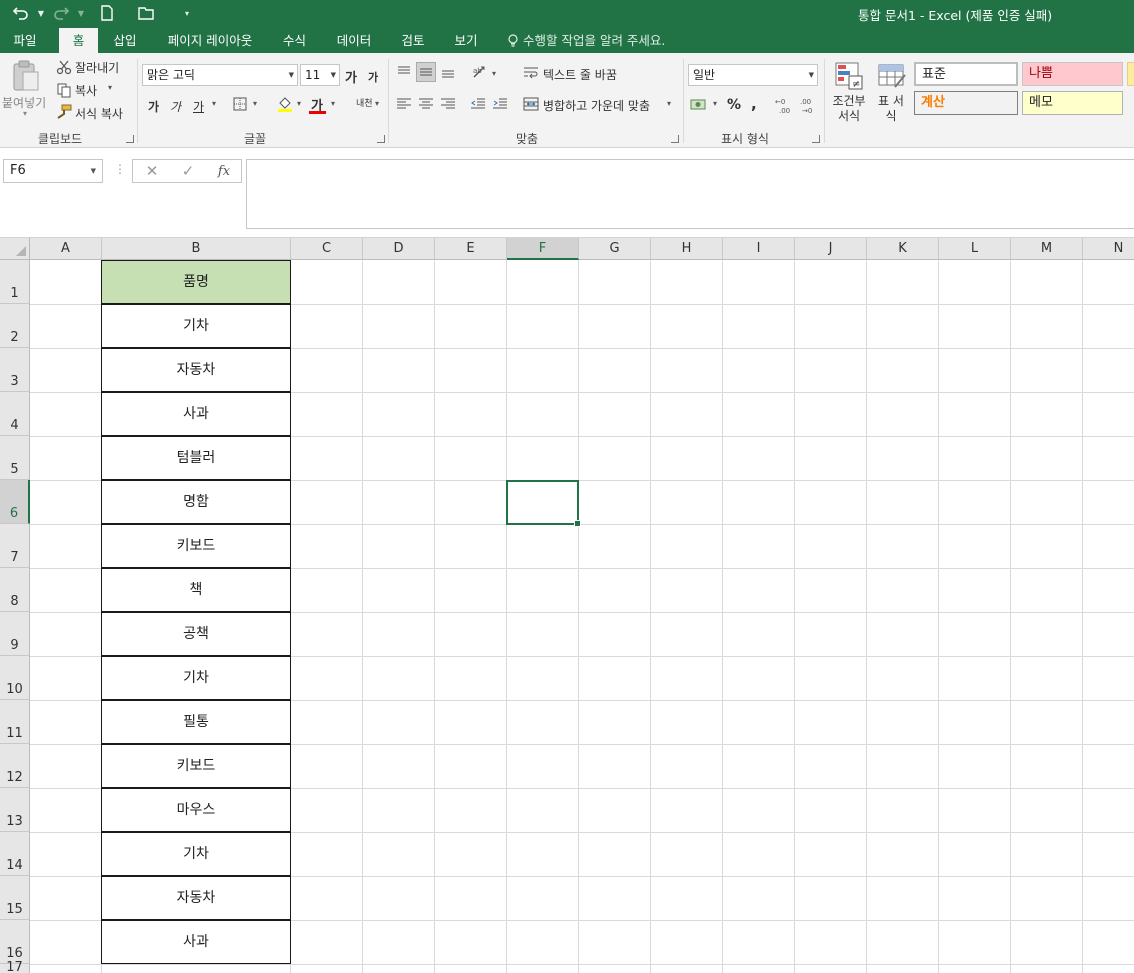  I want to click on conditional-formatting-button: 조건부 서식, so click(849, 109).